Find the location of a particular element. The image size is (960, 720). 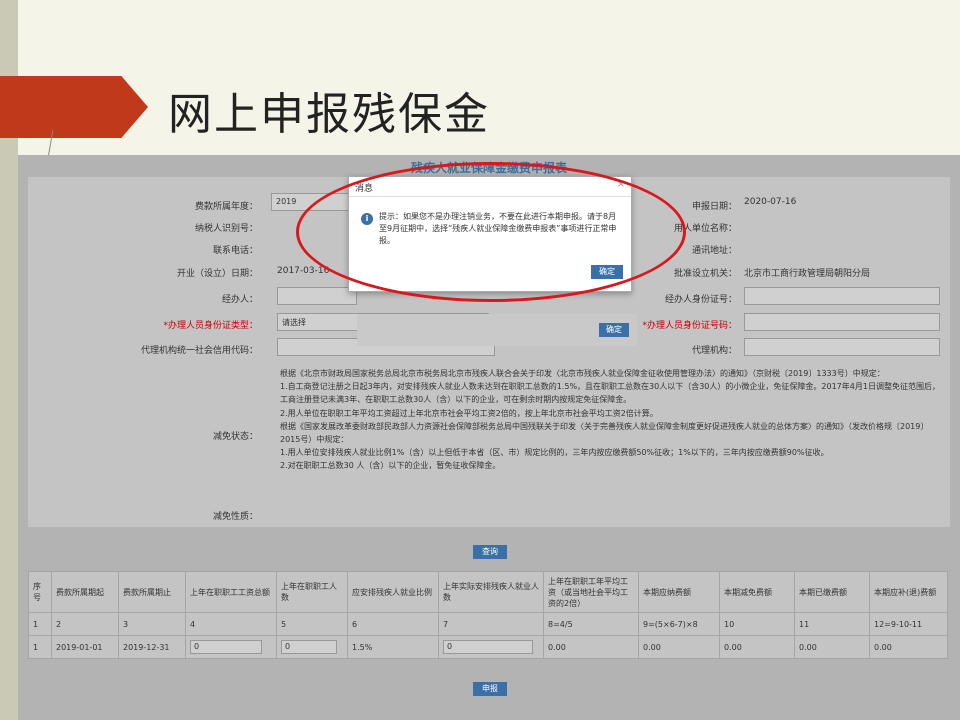

title-arrow-decoration is located at coordinates (74, 107).